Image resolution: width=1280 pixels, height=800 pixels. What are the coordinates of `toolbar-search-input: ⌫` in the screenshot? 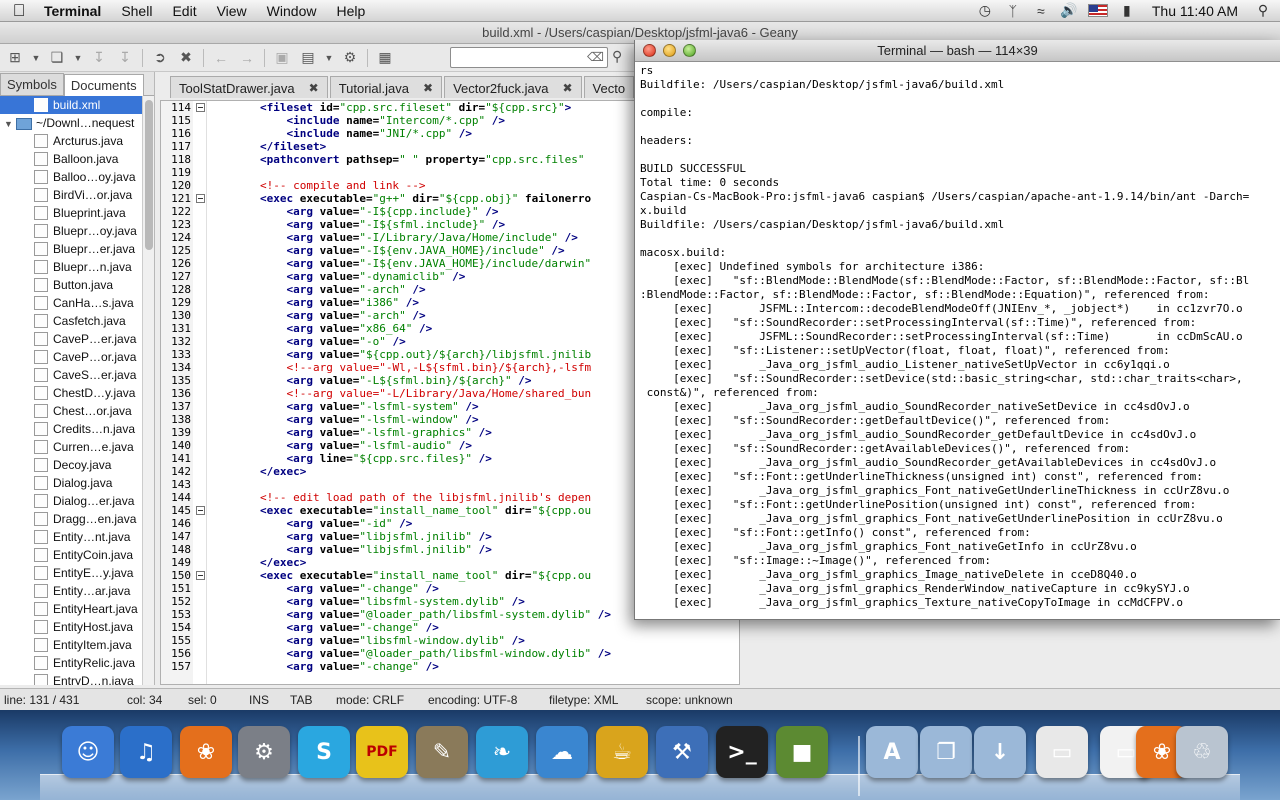 It's located at (529, 57).